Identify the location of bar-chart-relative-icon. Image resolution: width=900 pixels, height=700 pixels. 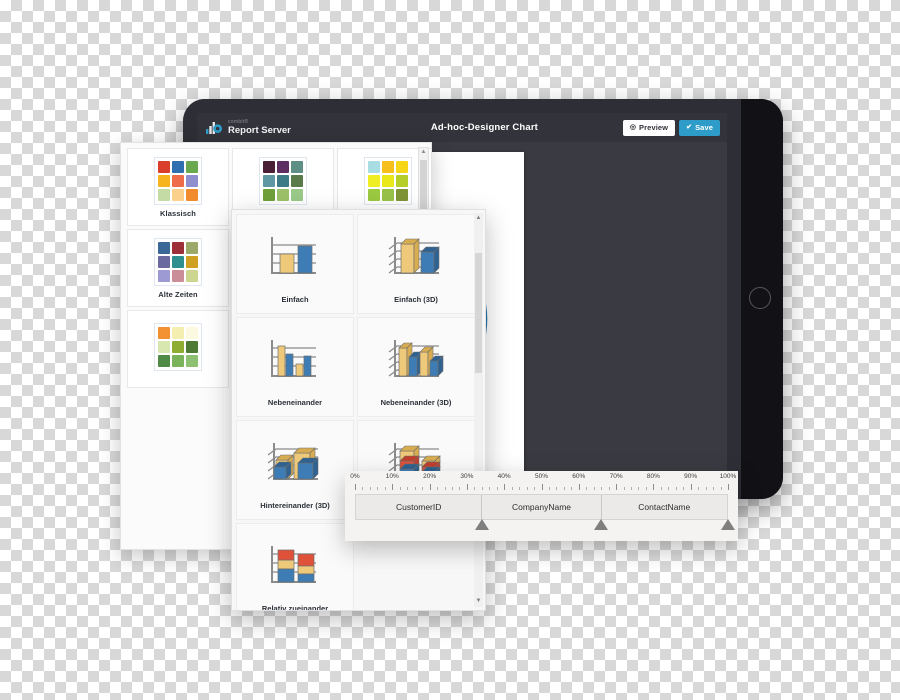
(295, 564).